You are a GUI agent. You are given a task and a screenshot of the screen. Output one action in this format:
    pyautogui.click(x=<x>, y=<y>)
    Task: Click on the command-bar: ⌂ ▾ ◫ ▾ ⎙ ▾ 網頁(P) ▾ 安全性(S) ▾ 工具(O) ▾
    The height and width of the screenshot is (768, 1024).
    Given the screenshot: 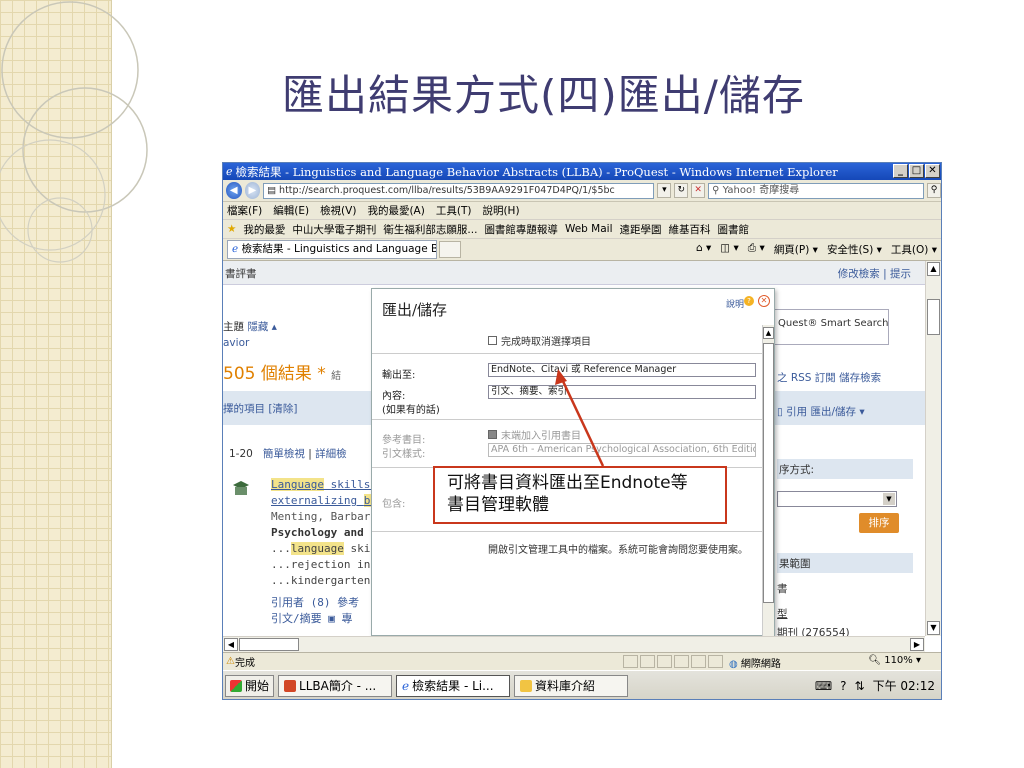 What is the action you would take?
    pyautogui.click(x=816, y=249)
    